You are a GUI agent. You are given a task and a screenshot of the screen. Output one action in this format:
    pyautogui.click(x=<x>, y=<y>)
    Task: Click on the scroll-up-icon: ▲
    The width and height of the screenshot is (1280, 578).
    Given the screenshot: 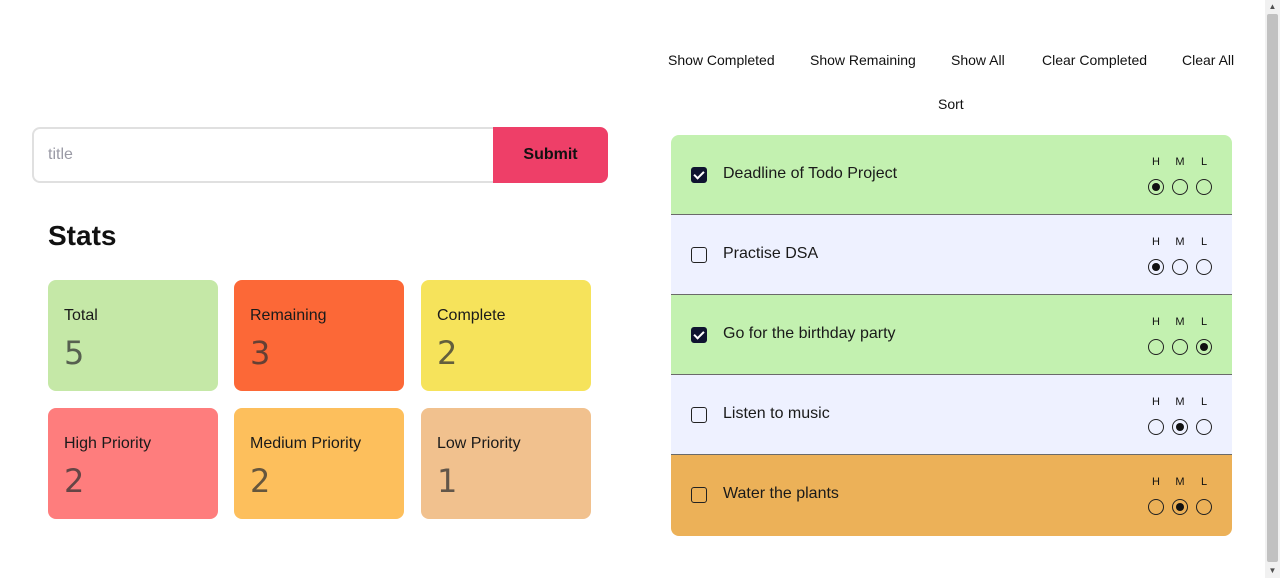 What is the action you would take?
    pyautogui.click(x=1272, y=7)
    